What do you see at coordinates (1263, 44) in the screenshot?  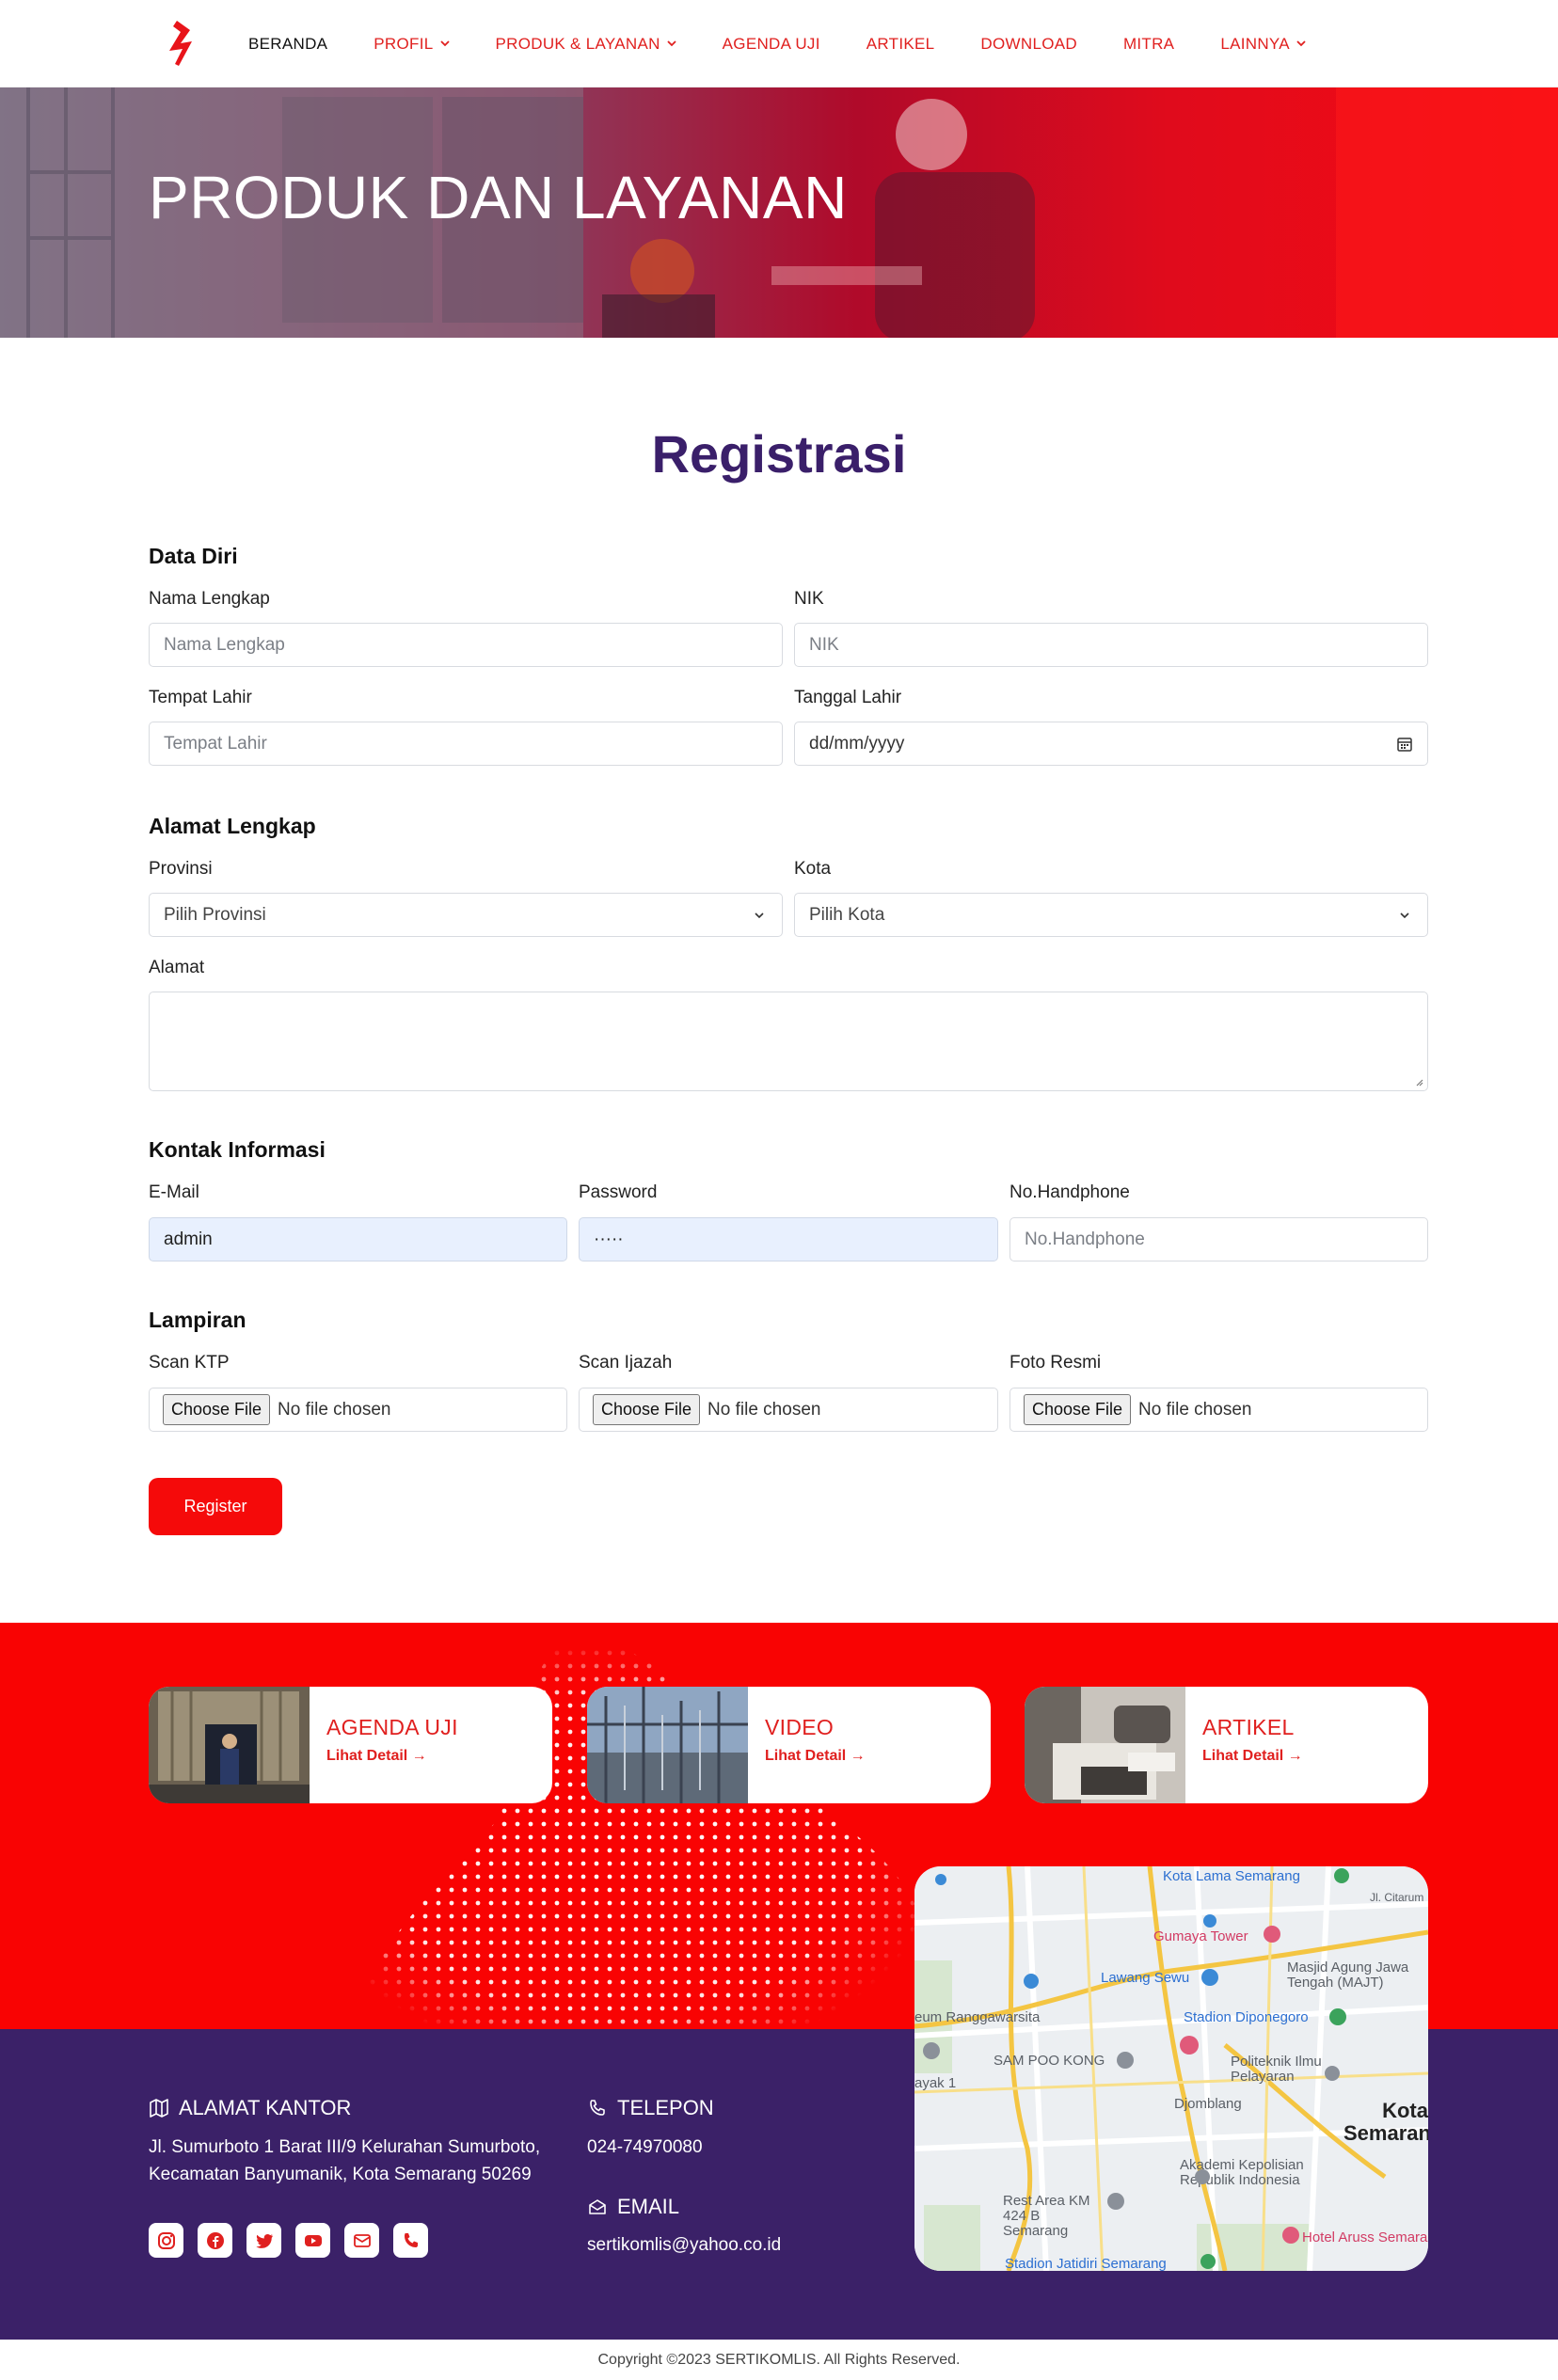 I see `nav-item-lainnya: LAINNYA` at bounding box center [1263, 44].